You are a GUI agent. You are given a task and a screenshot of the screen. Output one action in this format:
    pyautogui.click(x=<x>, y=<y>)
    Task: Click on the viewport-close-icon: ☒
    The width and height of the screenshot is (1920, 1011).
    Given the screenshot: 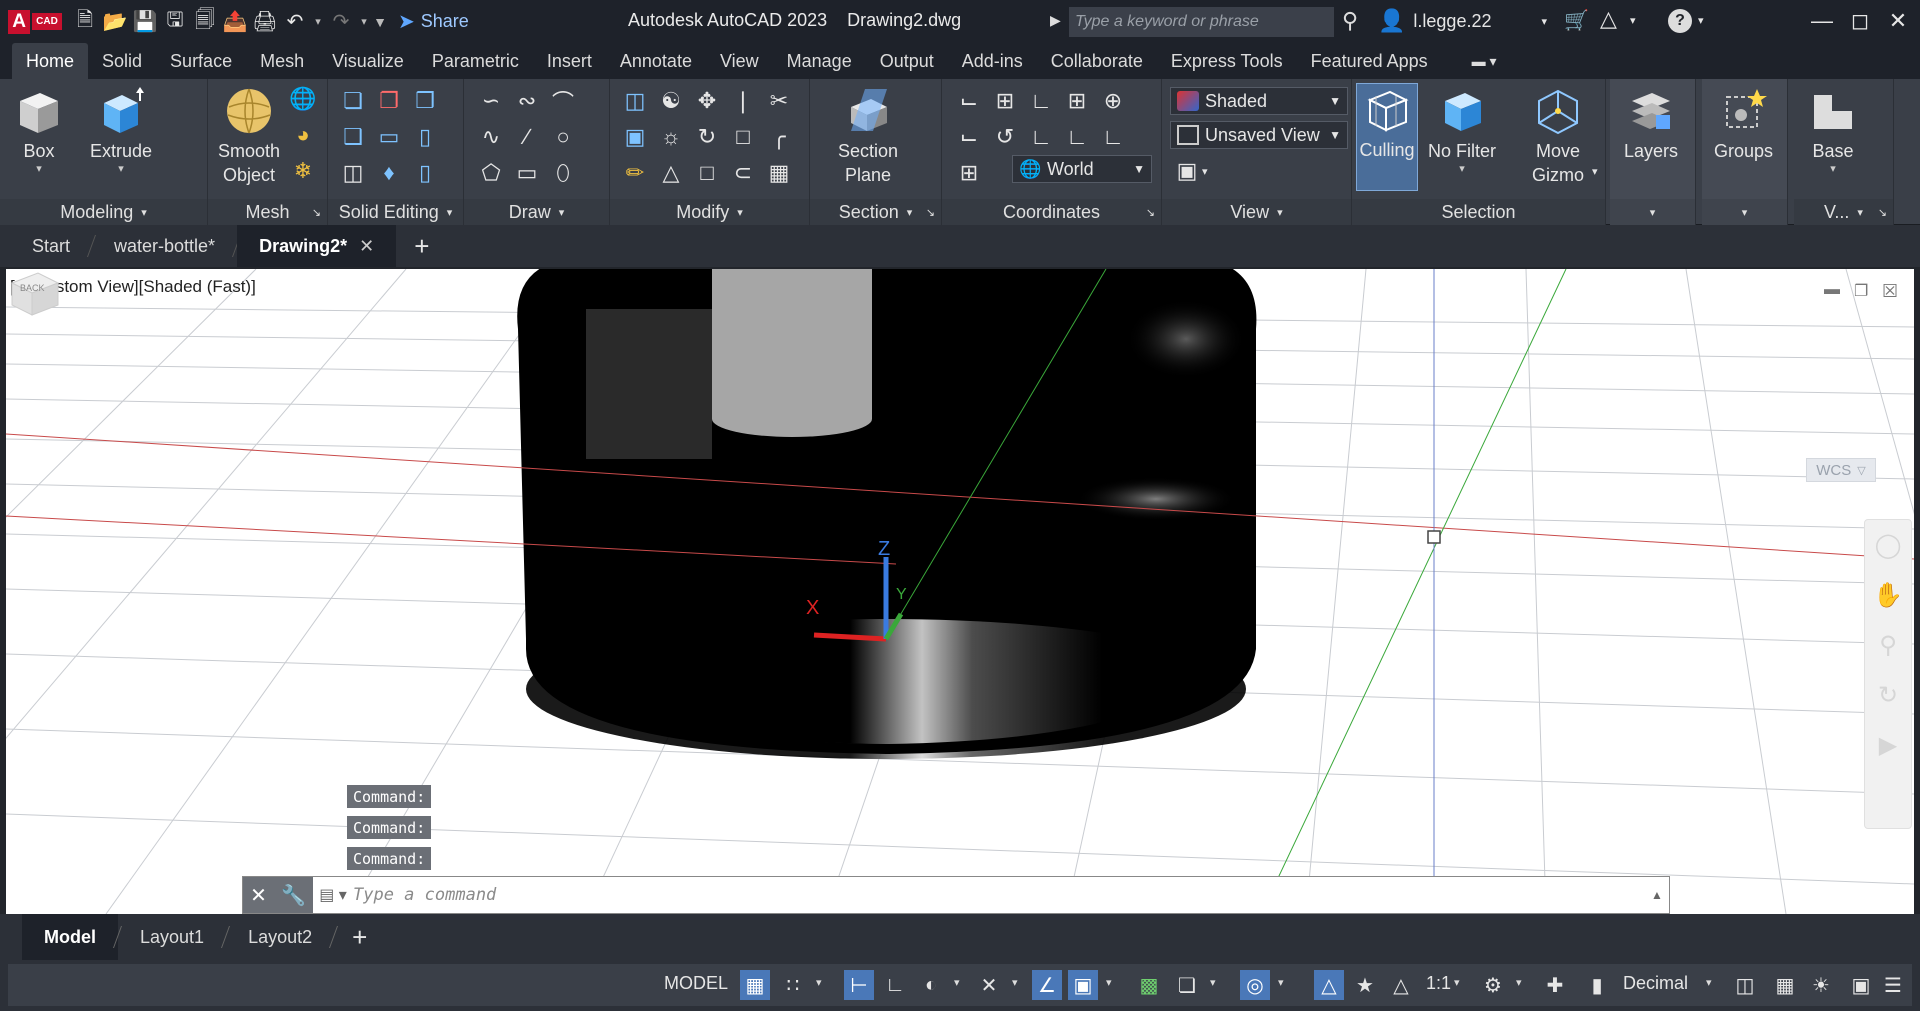 What is the action you would take?
    pyautogui.click(x=1890, y=291)
    